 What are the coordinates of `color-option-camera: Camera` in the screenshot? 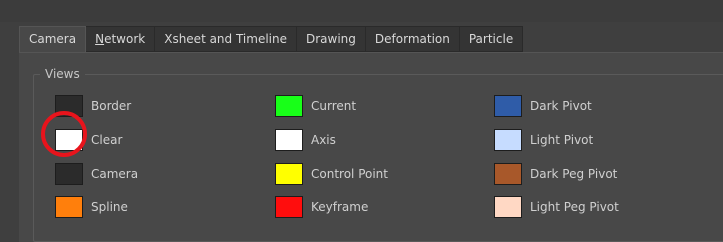 It's located at (96, 174).